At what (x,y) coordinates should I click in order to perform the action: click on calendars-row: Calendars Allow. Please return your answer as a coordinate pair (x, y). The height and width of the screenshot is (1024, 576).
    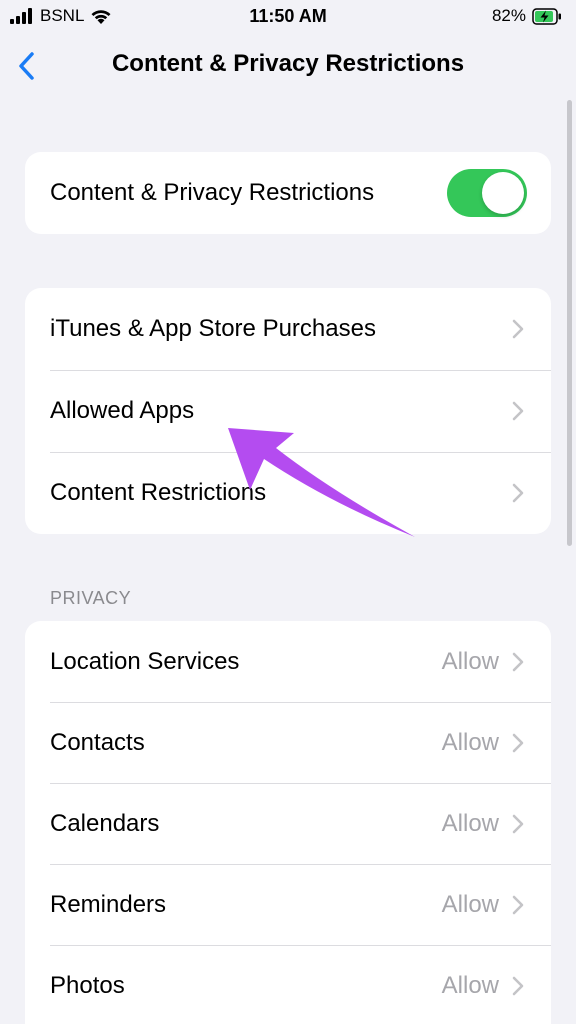
    Looking at the image, I should click on (288, 823).